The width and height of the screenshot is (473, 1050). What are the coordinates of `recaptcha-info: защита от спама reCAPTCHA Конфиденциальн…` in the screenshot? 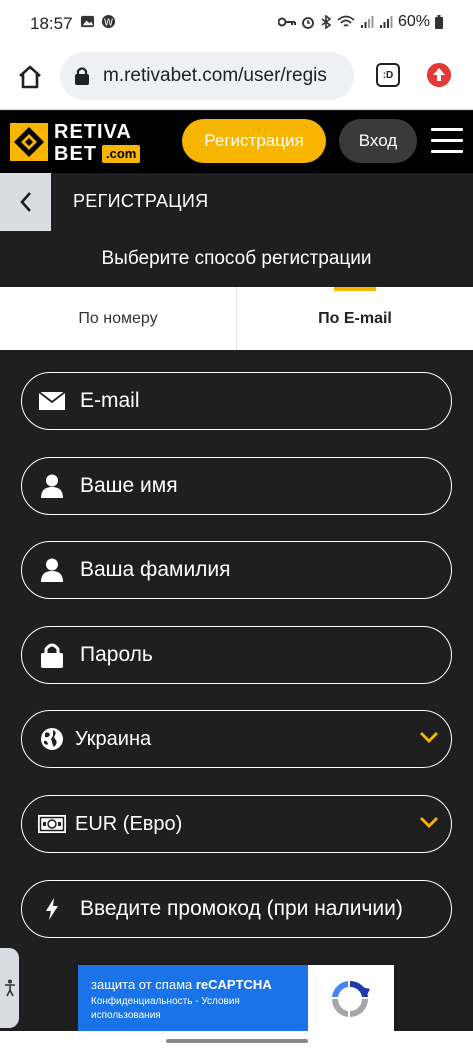 It's located at (193, 998).